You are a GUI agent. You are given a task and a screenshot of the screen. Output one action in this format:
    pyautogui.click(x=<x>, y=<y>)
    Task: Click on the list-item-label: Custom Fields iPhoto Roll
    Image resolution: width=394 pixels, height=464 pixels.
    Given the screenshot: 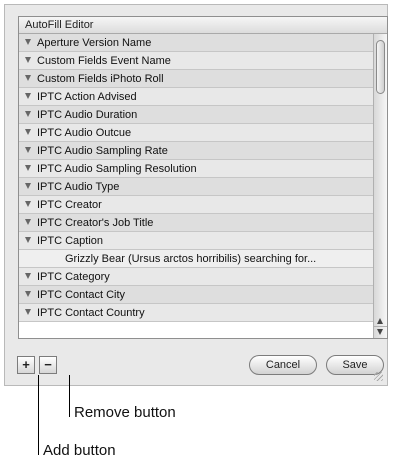 What is the action you would take?
    pyautogui.click(x=100, y=79)
    